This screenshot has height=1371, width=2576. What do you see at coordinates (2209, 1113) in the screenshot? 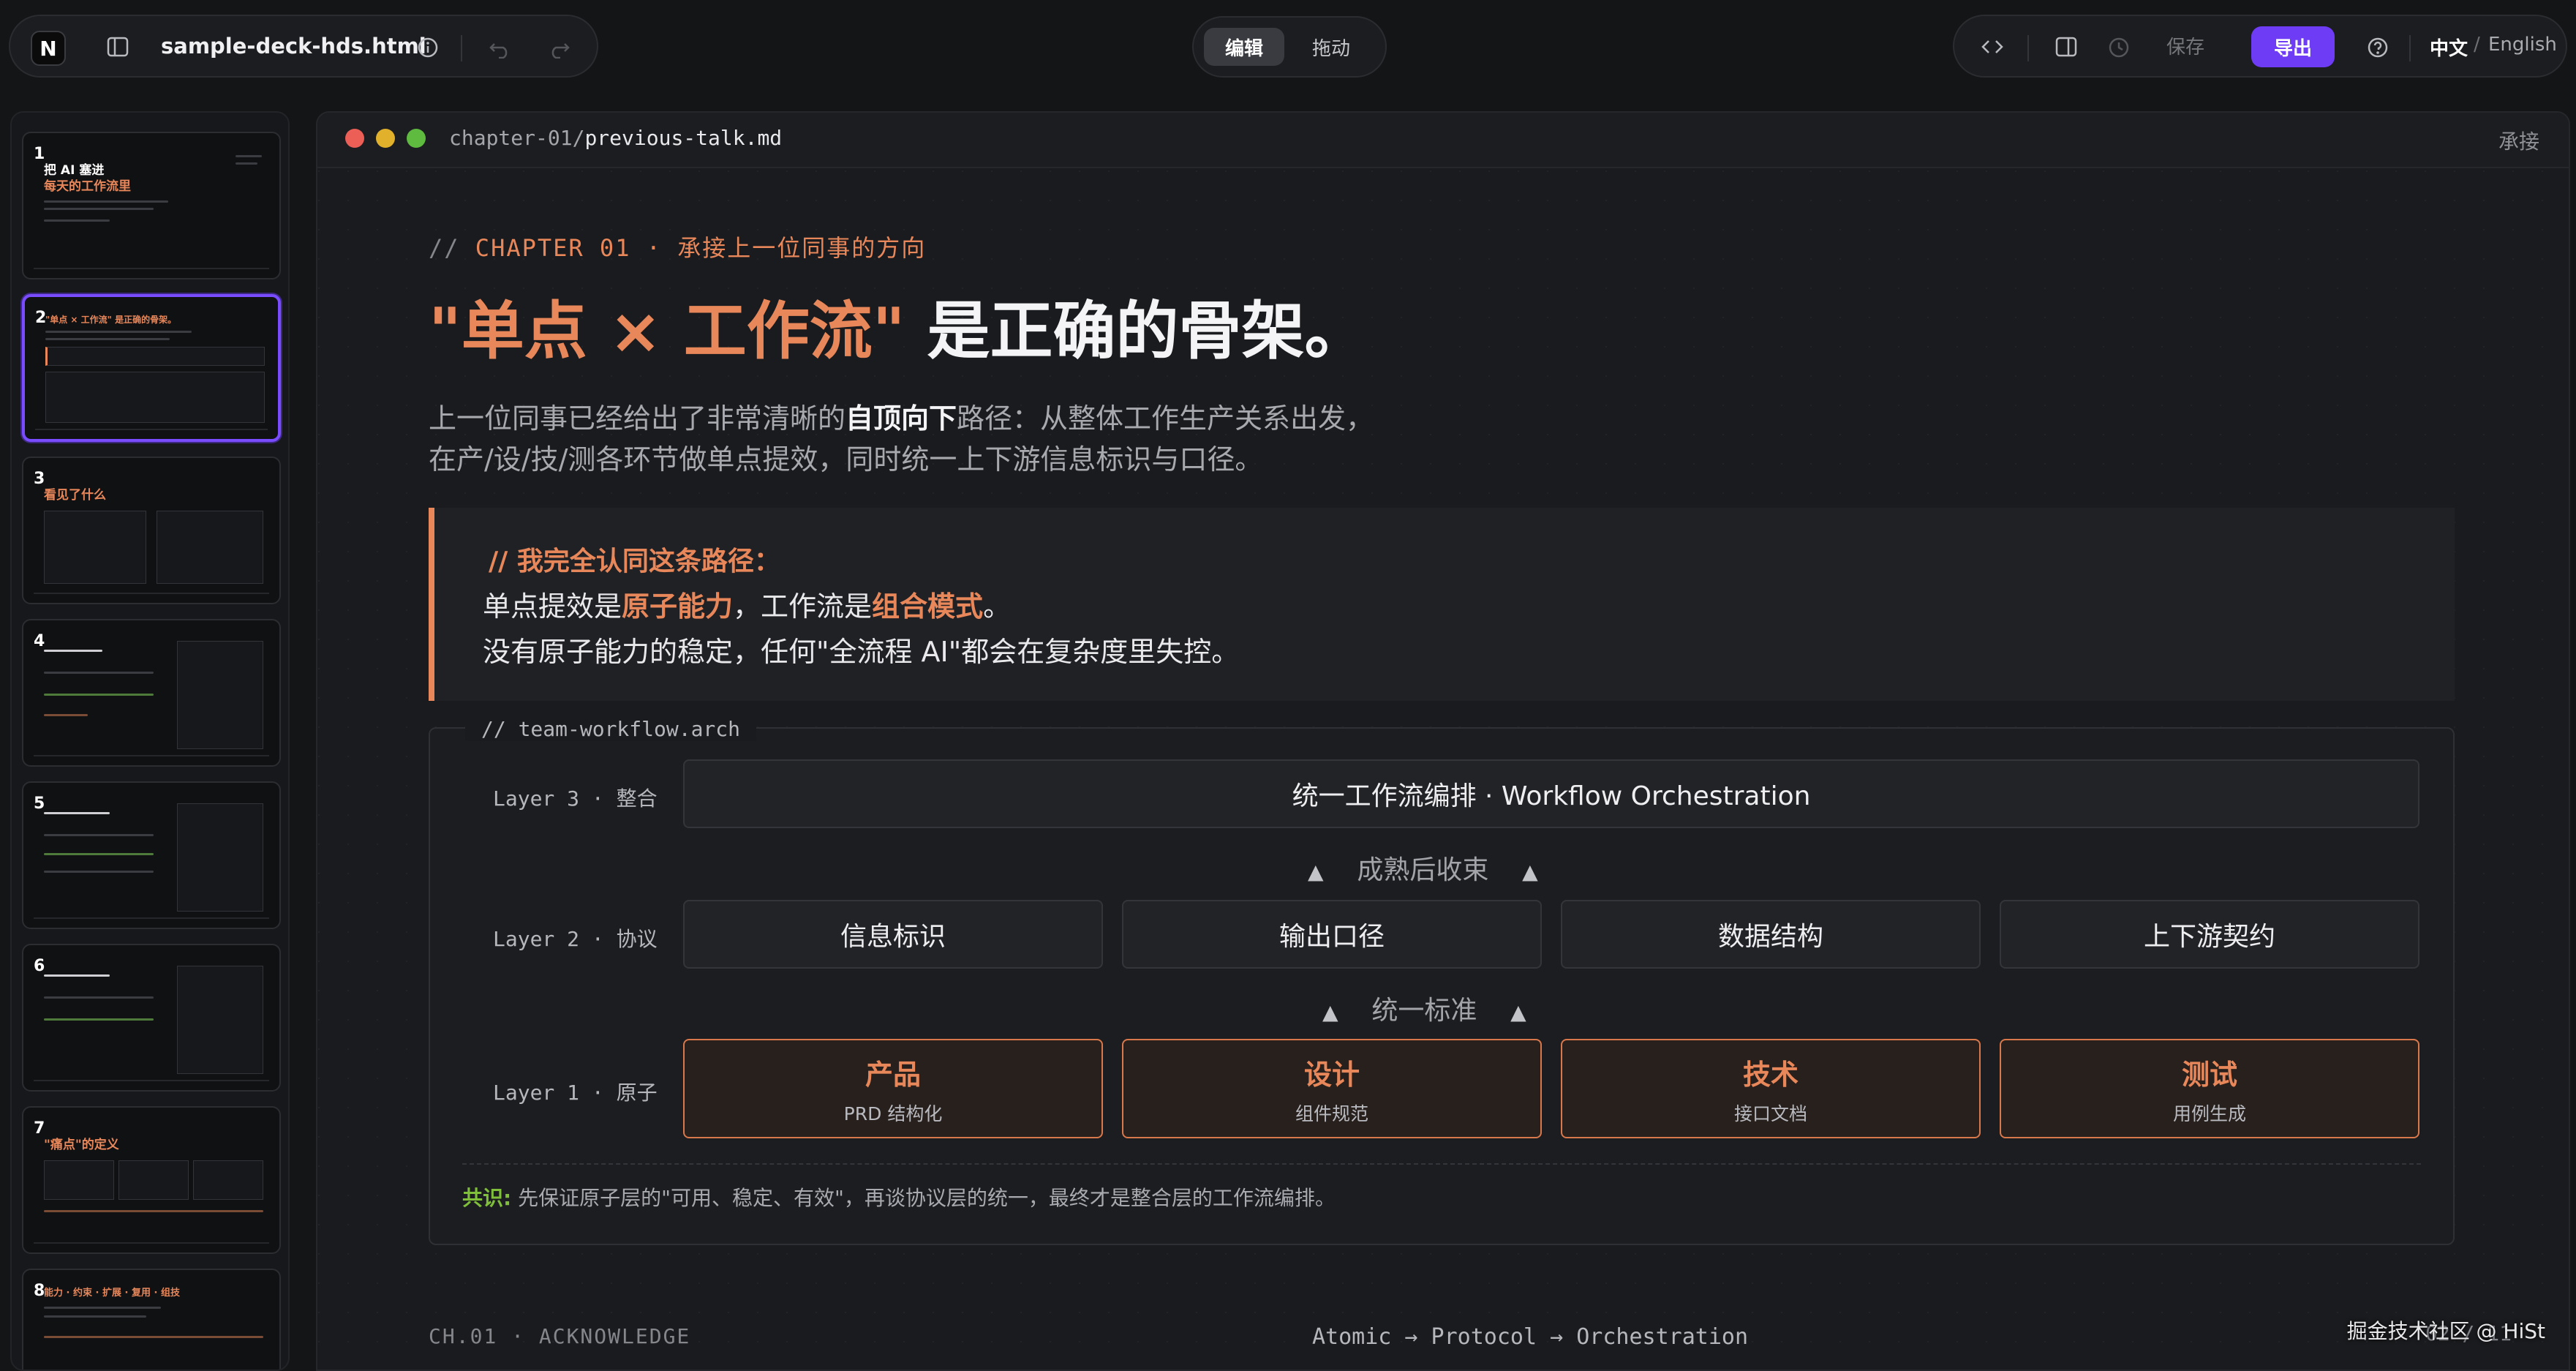
I see `layer-1-box-subtitle: 用例生成` at bounding box center [2209, 1113].